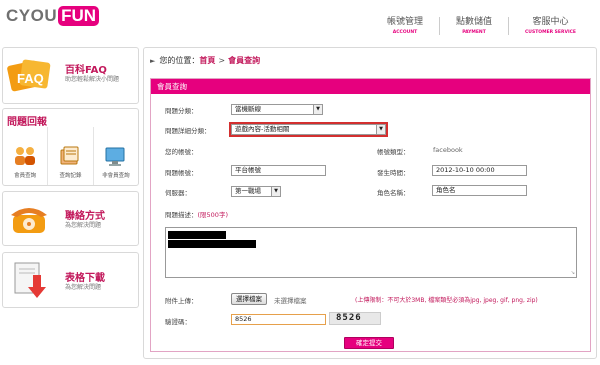  I want to click on report-options: 會員查詢 查詢記錄 非會員查詢, so click(70, 156).